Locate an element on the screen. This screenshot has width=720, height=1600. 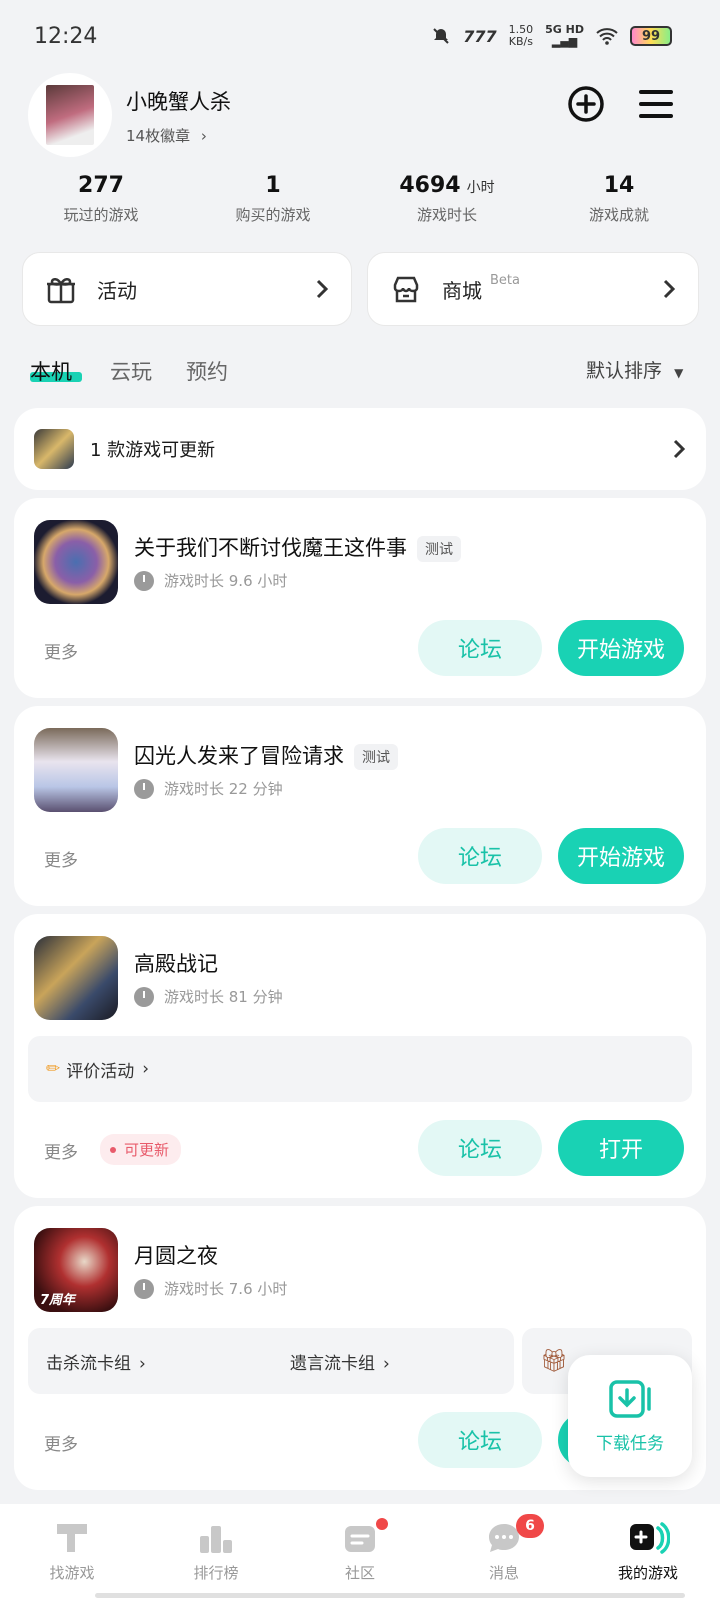
stat-label: 玩过的游戏 is located at coordinates (101, 215).